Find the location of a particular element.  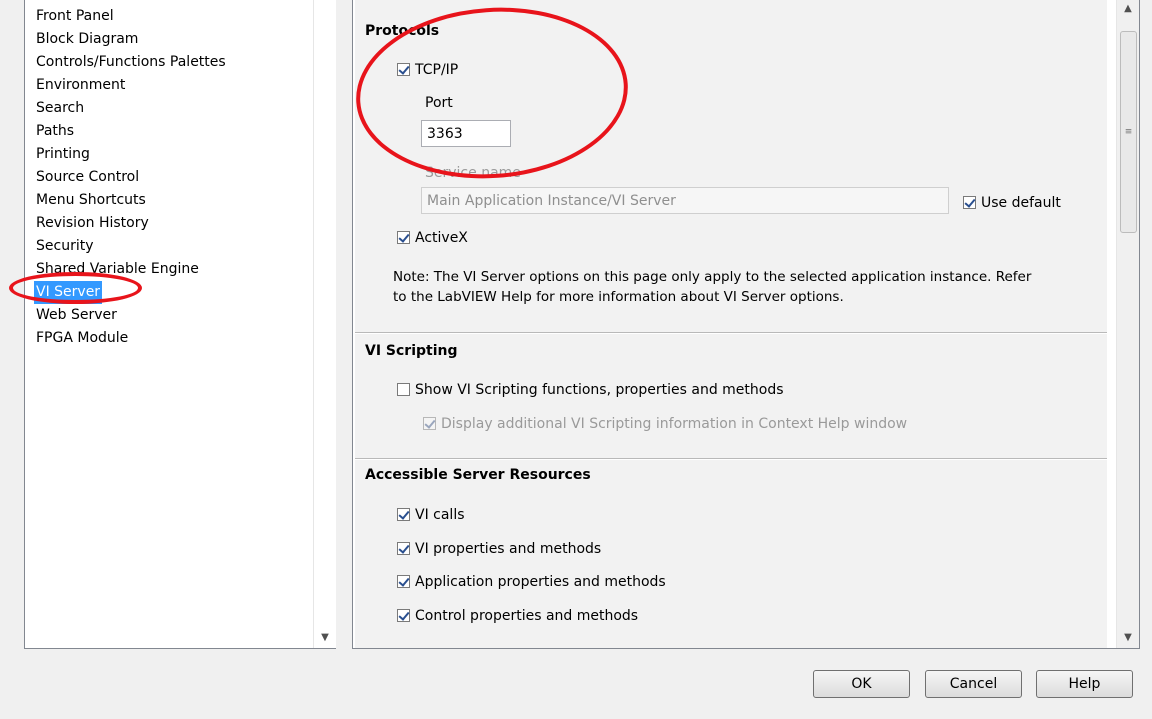

activex-label: ActiveX is located at coordinates (441, 238).